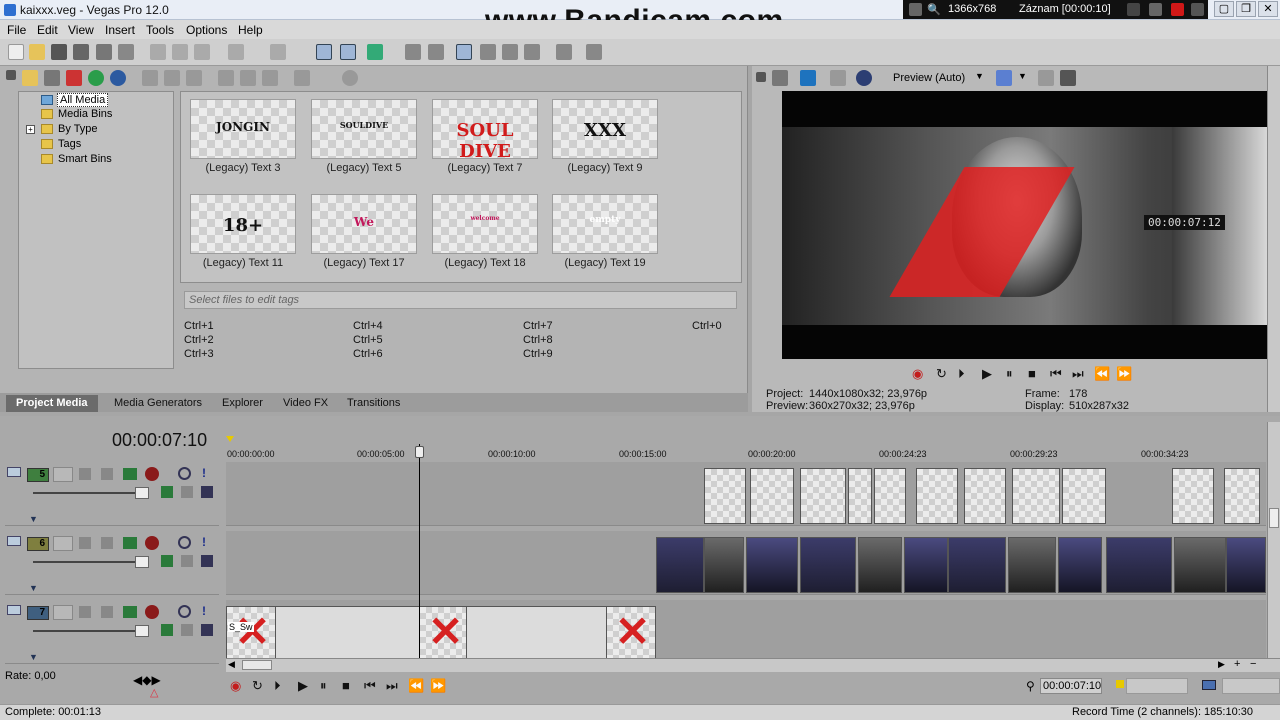 This screenshot has height=720, width=1280. What do you see at coordinates (460, 300) in the screenshot?
I see `tags-input: Select files to edit tags` at bounding box center [460, 300].